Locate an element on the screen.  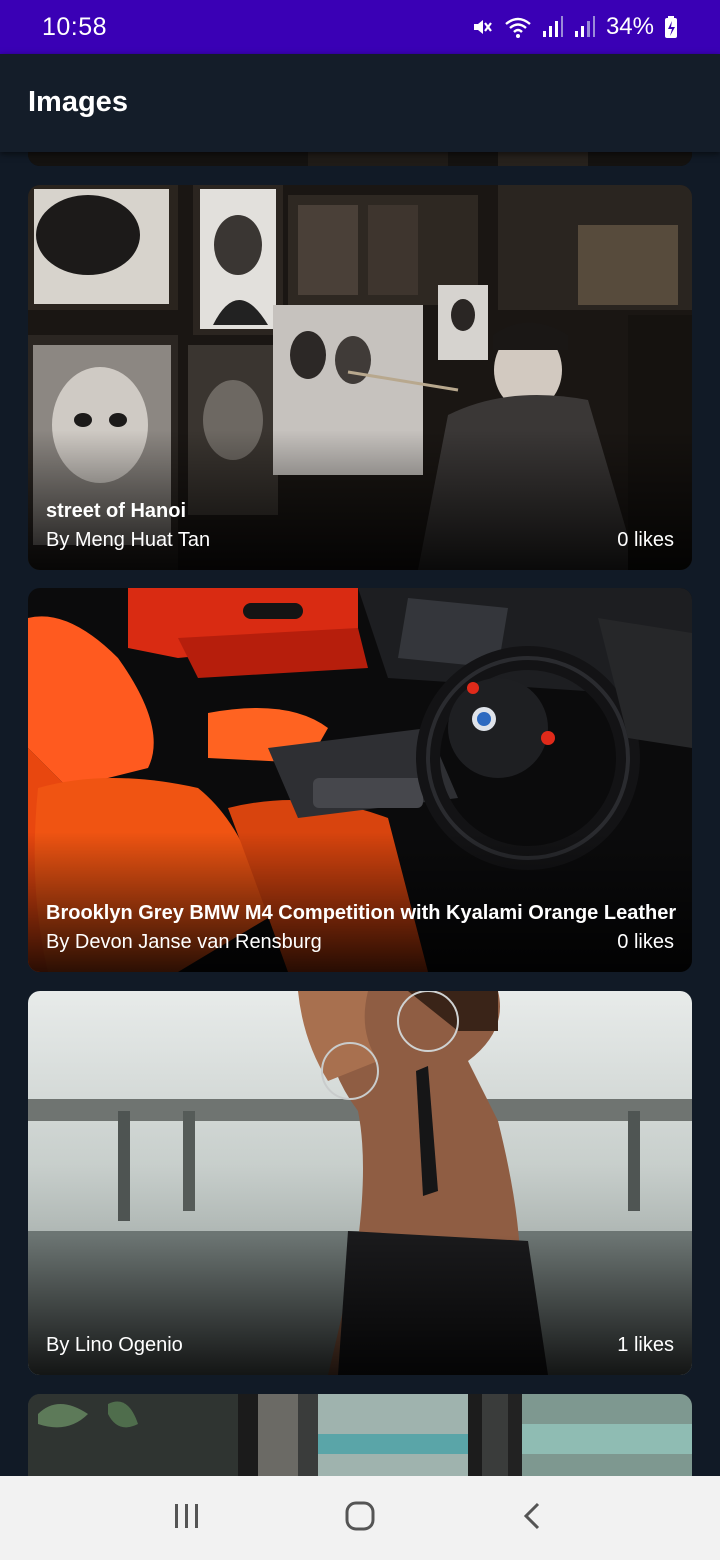
recent-apps-icon is located at coordinates (187, 1518).